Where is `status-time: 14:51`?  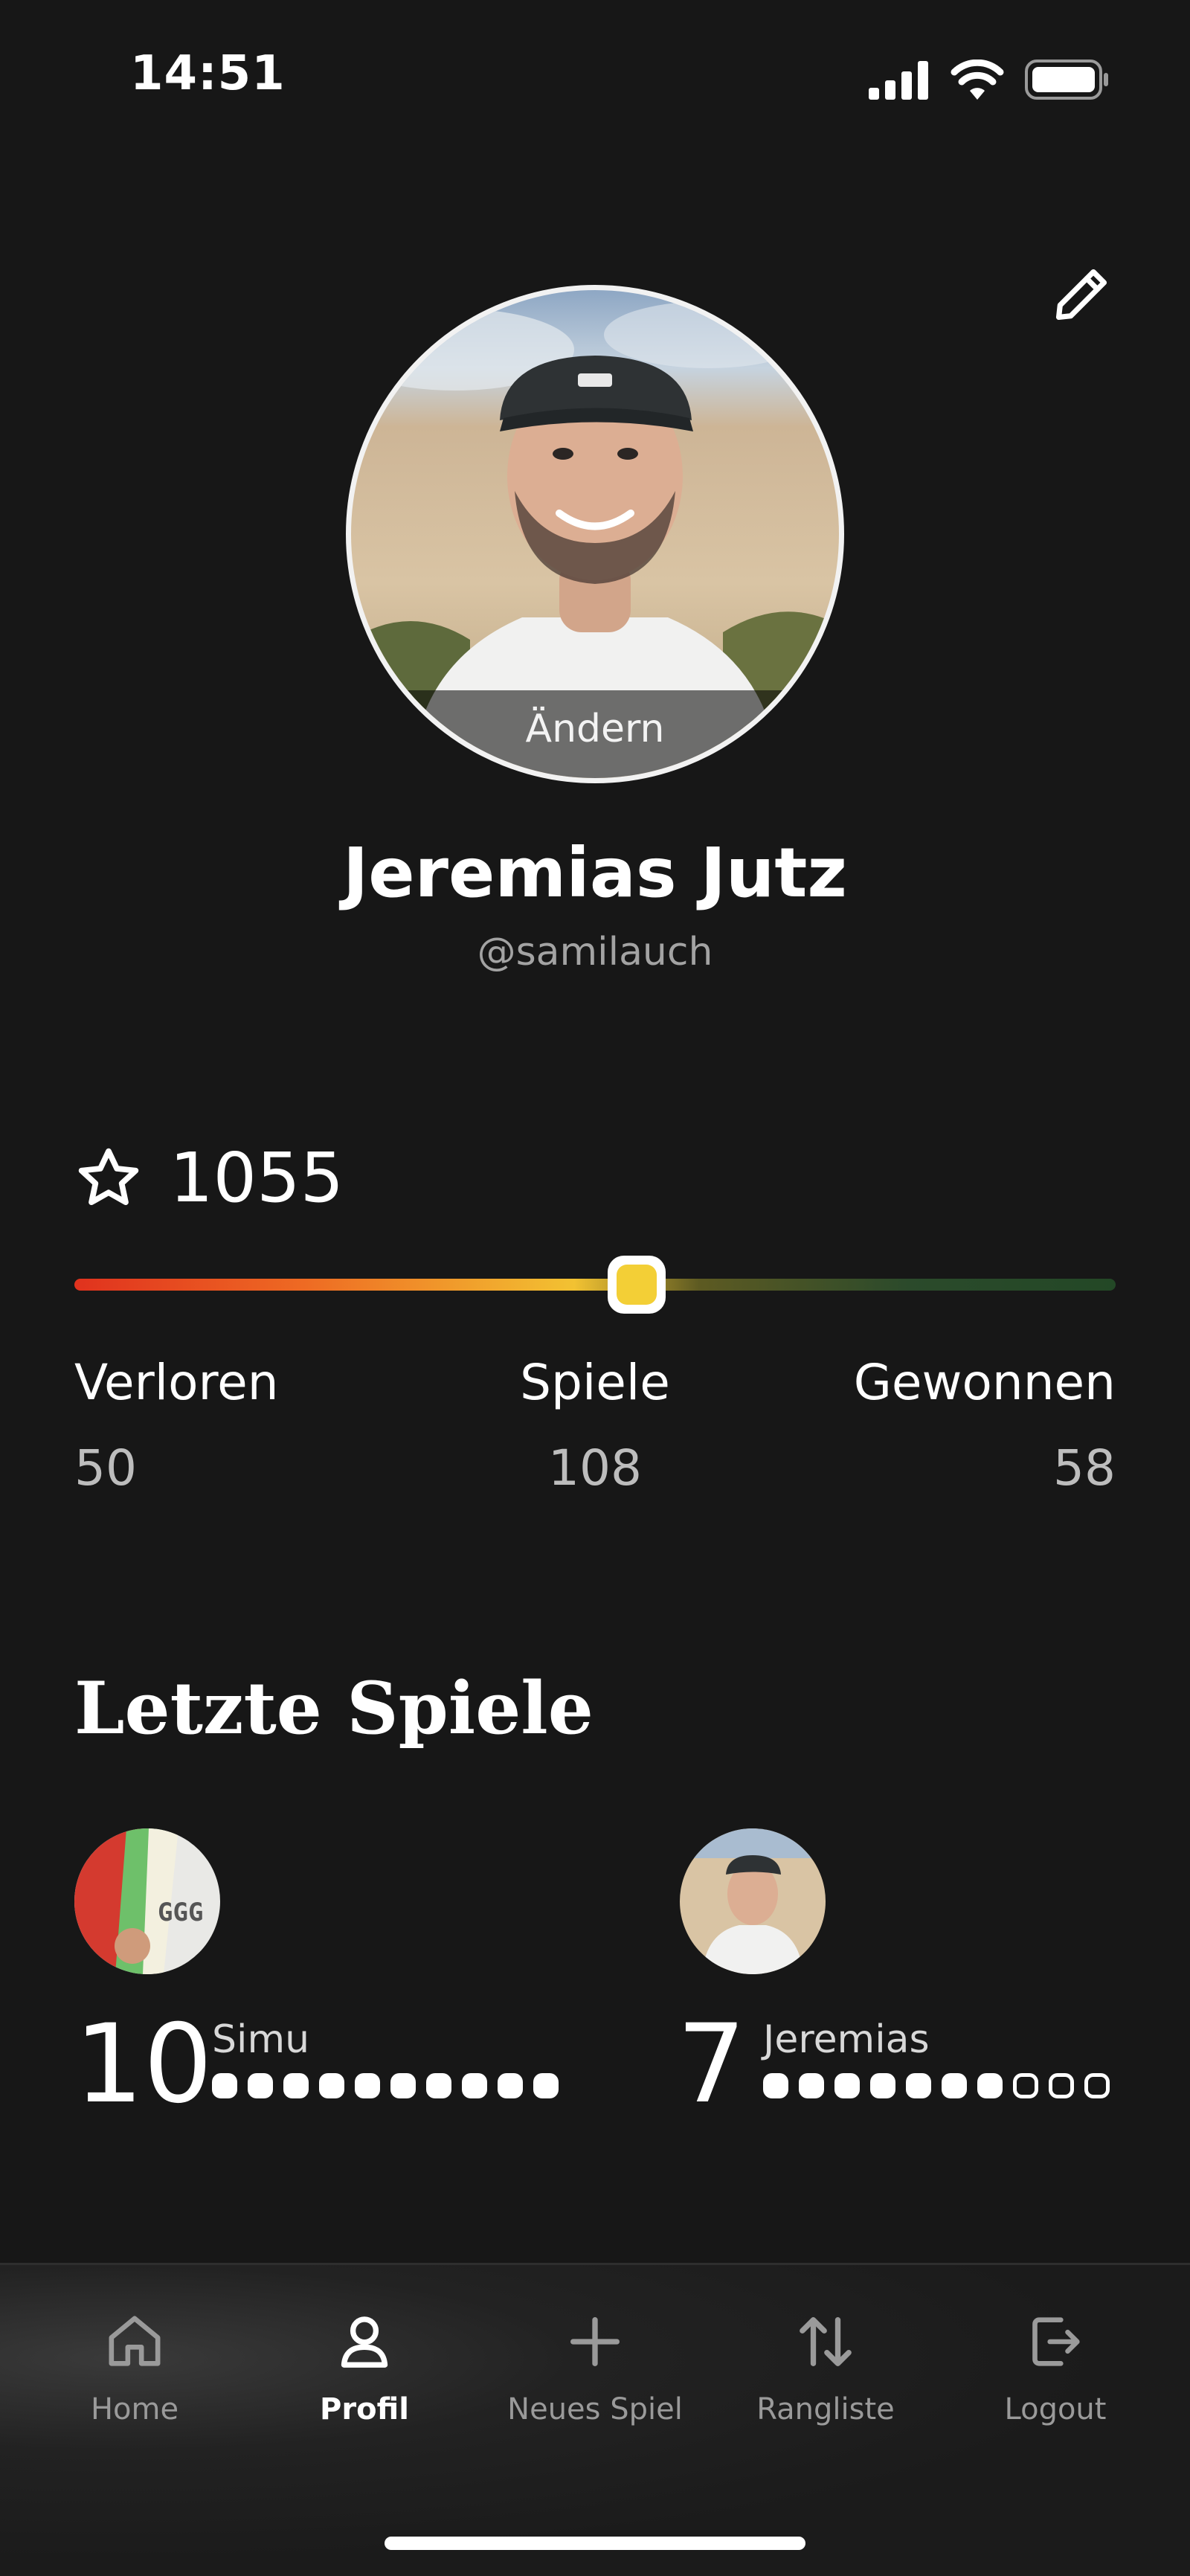 status-time: 14:51 is located at coordinates (208, 73).